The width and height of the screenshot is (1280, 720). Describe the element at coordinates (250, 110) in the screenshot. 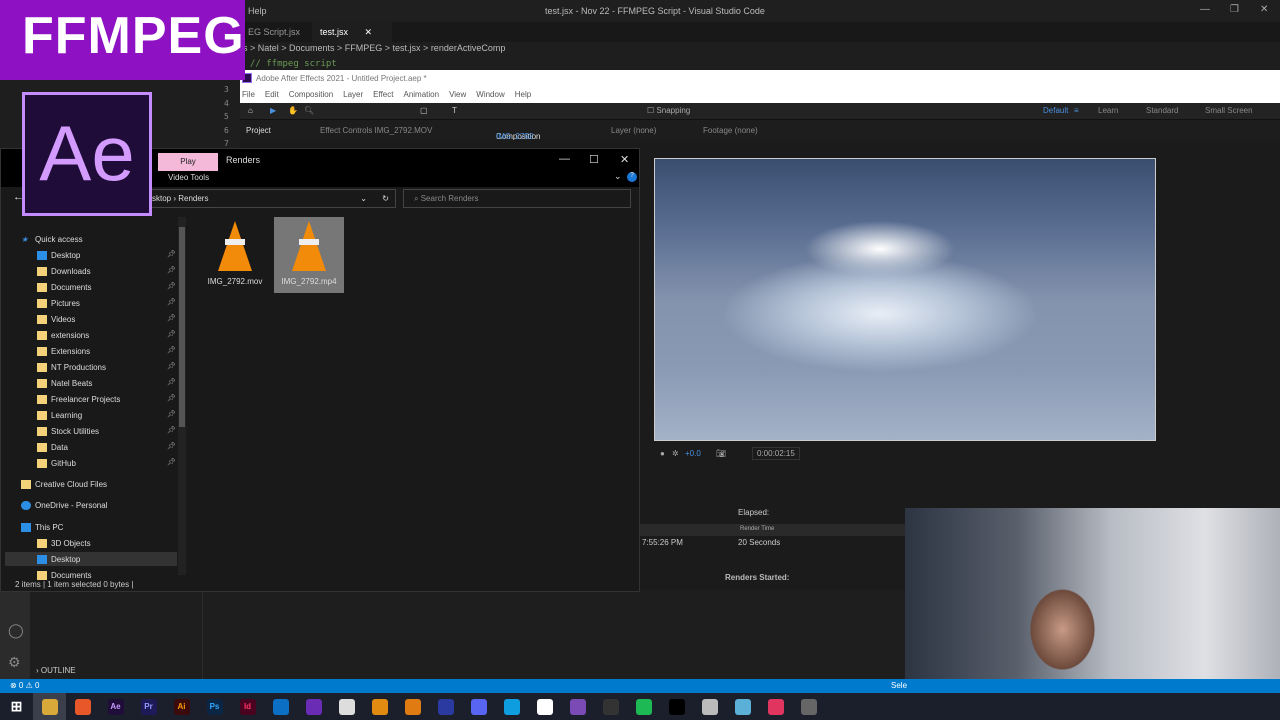

I see `home-icon: ⌂` at that location.